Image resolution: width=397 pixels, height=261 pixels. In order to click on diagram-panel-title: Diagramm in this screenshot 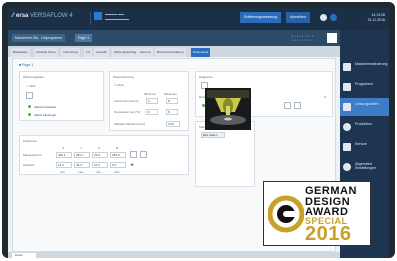, I will do `click(206, 77)`.